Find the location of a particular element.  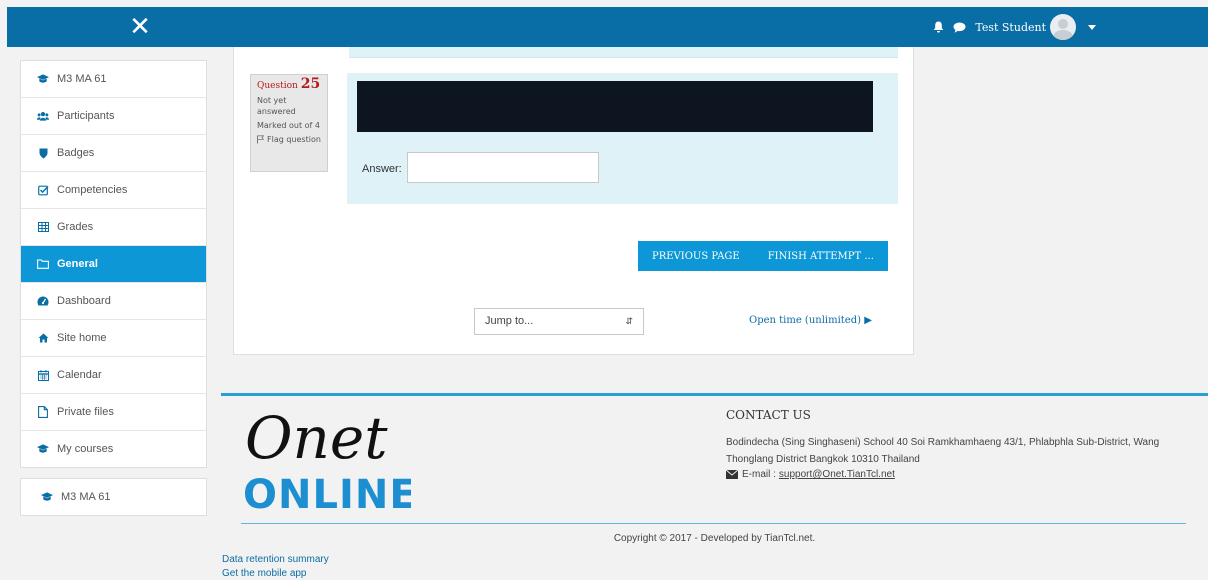

email-link: support@Onet.TianTcl.net is located at coordinates (837, 474).